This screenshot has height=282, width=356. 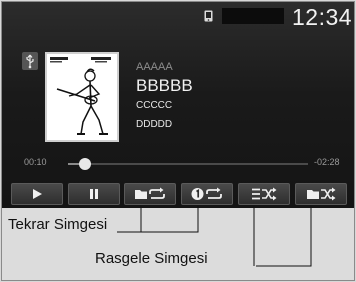 I want to click on callout-leader-lines, so click(x=214, y=236).